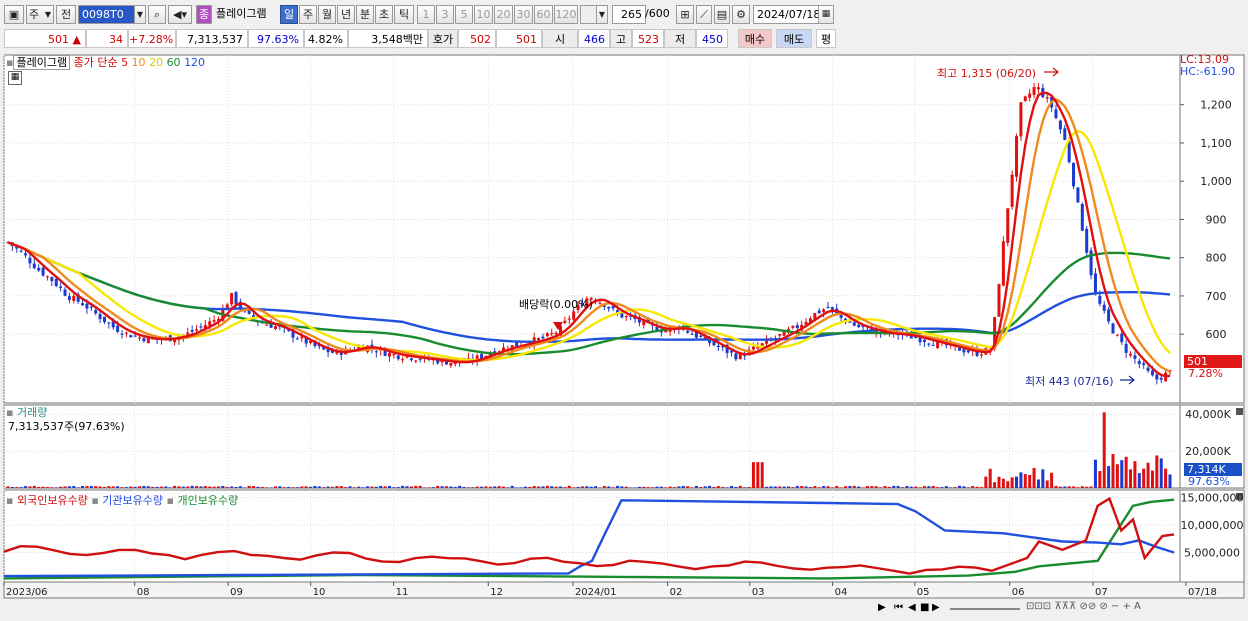 The width and height of the screenshot is (1248, 621). Describe the element at coordinates (503, 14) in the screenshot. I see `interval-20: 20` at that location.